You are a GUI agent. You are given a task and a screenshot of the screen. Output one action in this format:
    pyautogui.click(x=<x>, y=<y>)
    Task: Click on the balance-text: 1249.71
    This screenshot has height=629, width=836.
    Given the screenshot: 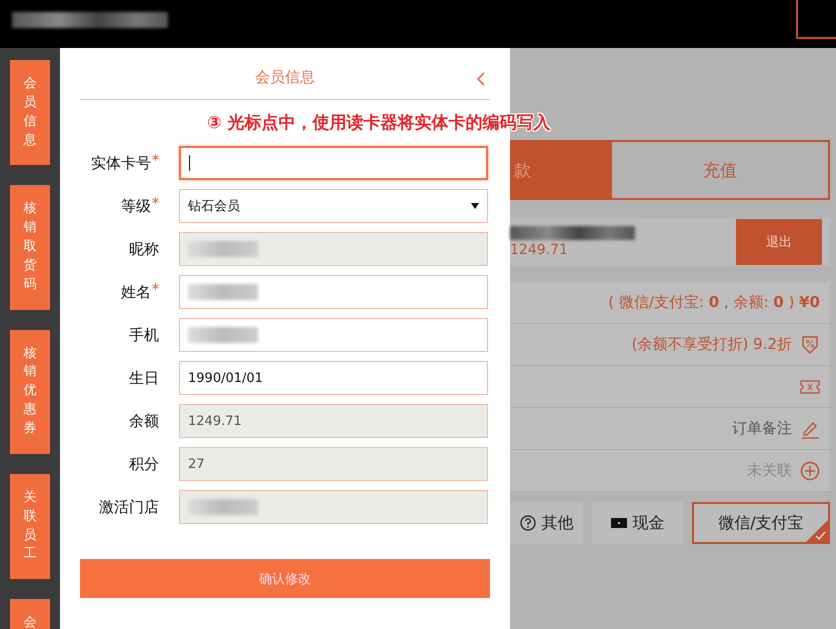 What is the action you would take?
    pyautogui.click(x=539, y=250)
    